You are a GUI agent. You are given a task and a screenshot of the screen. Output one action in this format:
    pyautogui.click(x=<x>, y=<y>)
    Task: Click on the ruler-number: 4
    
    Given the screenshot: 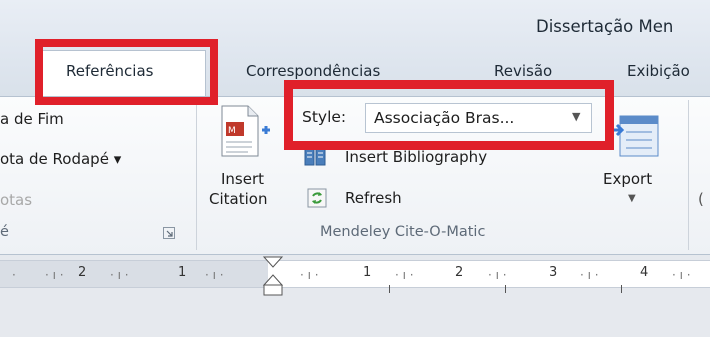 What is the action you would take?
    pyautogui.click(x=644, y=272)
    